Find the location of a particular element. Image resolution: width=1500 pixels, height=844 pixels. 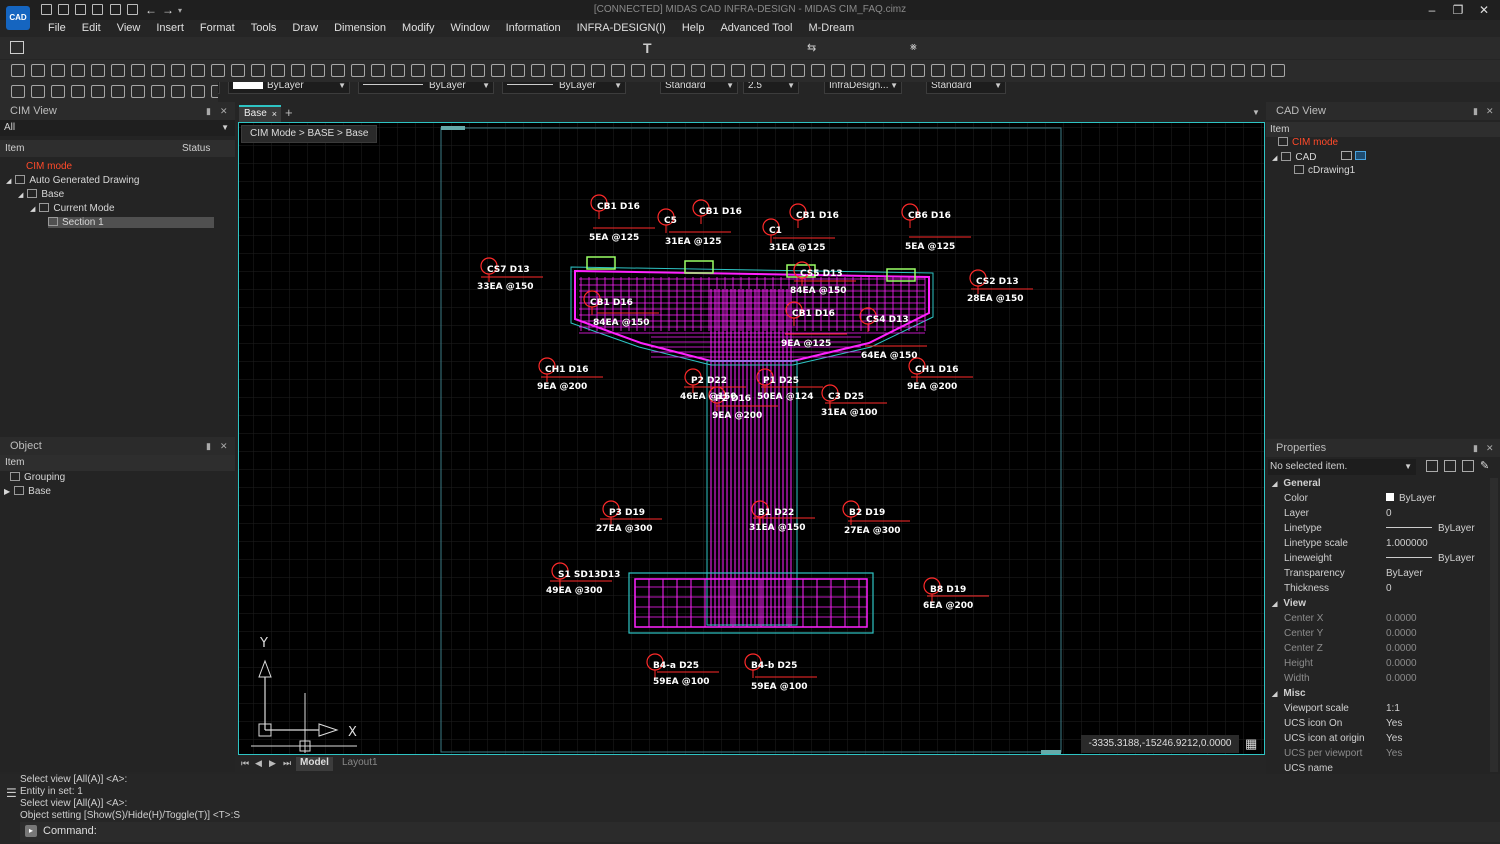

menu-window: Window is located at coordinates (469, 28).